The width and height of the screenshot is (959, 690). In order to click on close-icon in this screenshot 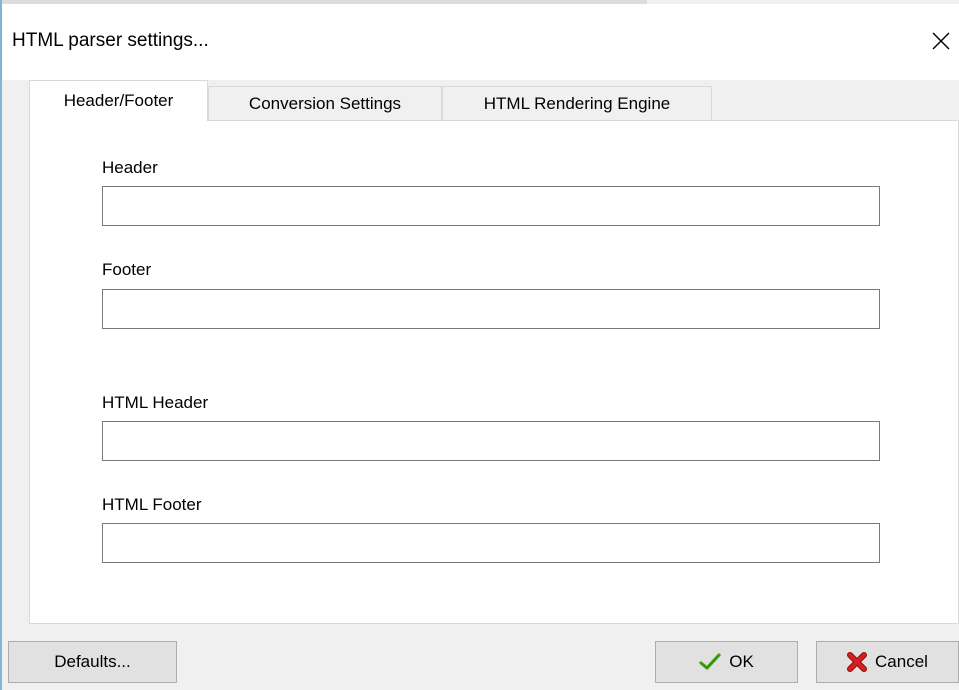, I will do `click(941, 41)`.